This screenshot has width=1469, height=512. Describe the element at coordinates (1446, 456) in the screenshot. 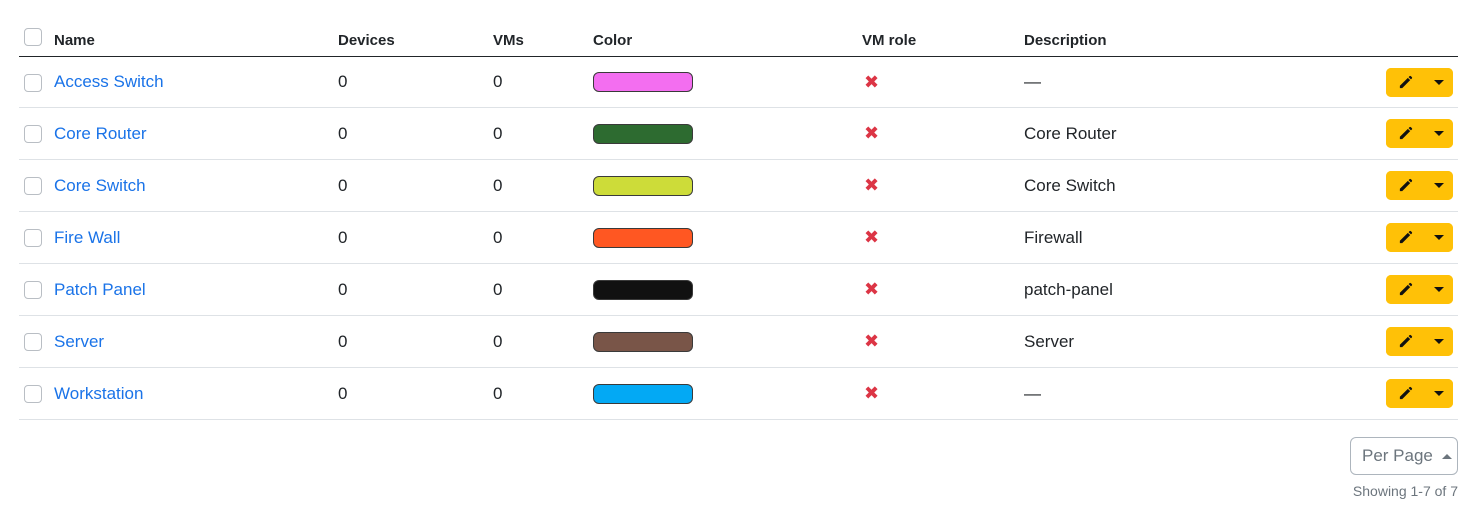

I see `caret-up-icon` at that location.